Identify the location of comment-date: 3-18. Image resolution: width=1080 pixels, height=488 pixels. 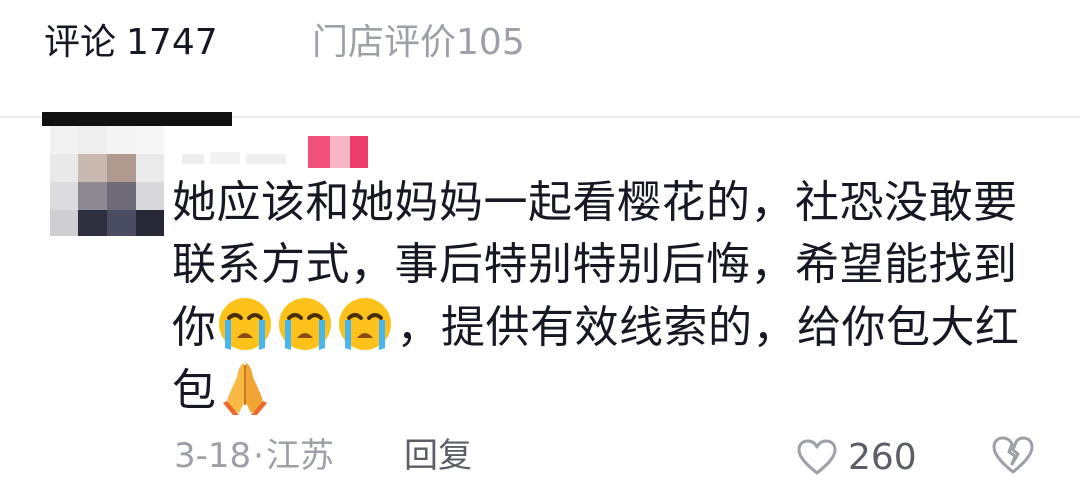
(213, 456).